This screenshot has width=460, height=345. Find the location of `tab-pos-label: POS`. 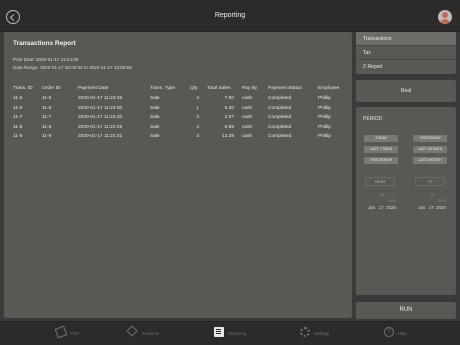

tab-pos-label: POS is located at coordinates (74, 333).